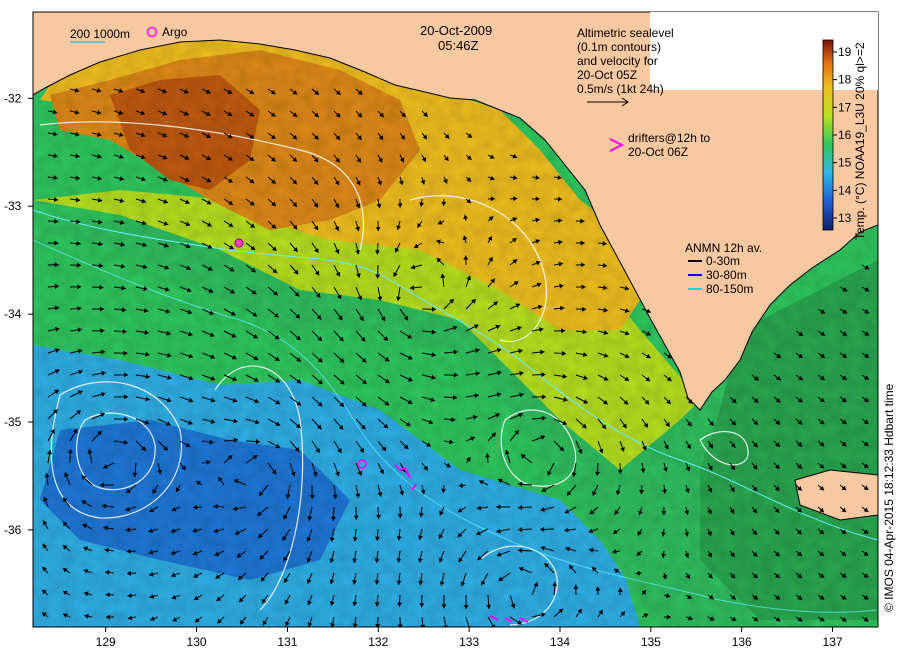  Describe the element at coordinates (13, 530) in the screenshot. I see `y-tick-label: -36` at that location.